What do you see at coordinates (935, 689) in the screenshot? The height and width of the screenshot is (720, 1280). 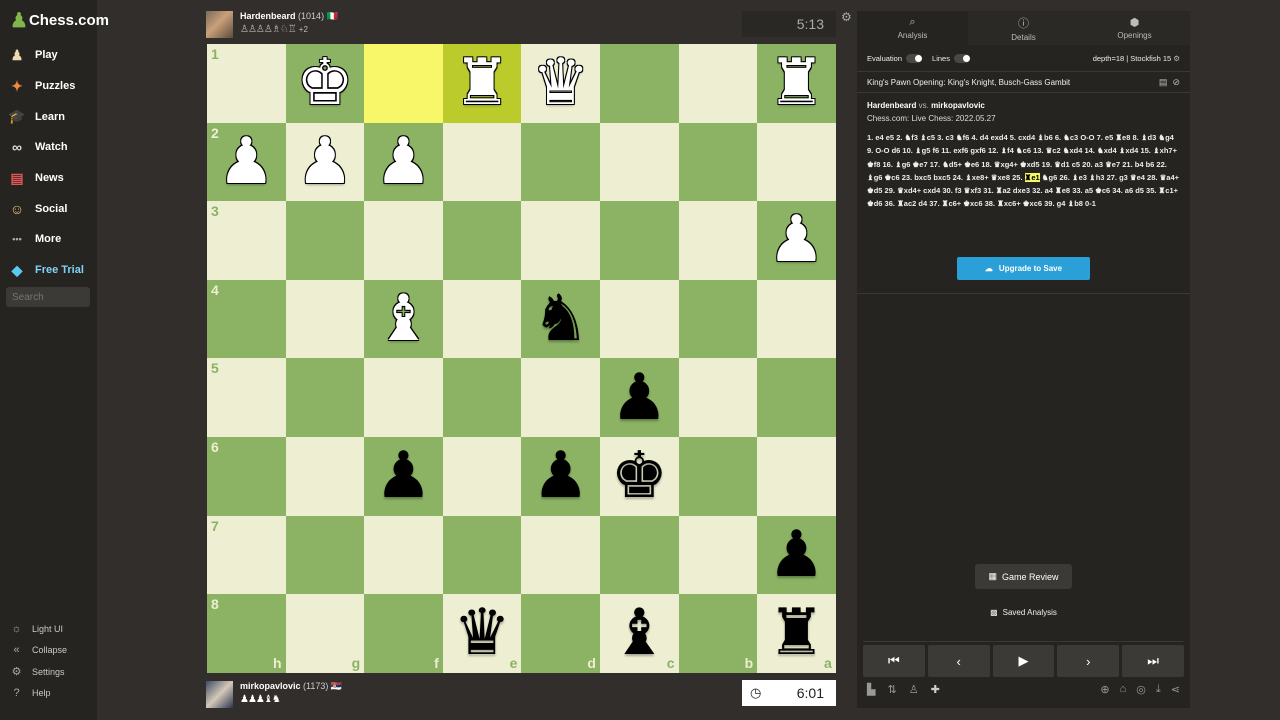 I see `add-icon: ✚` at bounding box center [935, 689].